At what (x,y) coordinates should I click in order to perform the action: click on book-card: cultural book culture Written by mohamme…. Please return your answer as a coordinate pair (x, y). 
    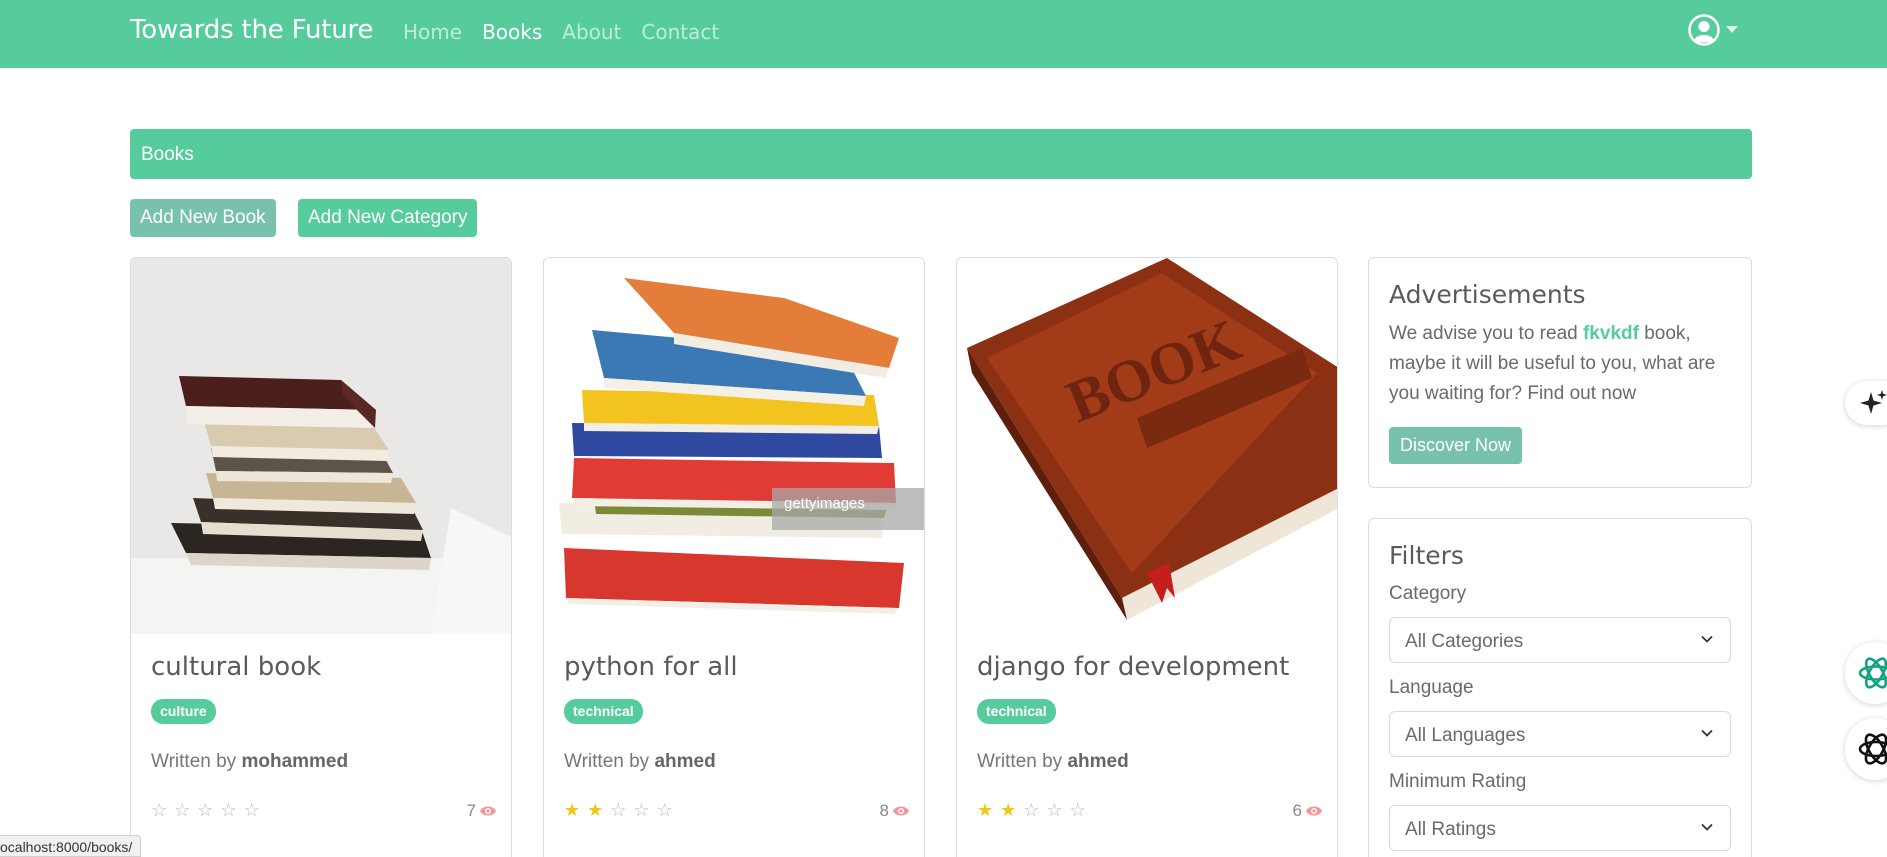
    Looking at the image, I should click on (321, 557).